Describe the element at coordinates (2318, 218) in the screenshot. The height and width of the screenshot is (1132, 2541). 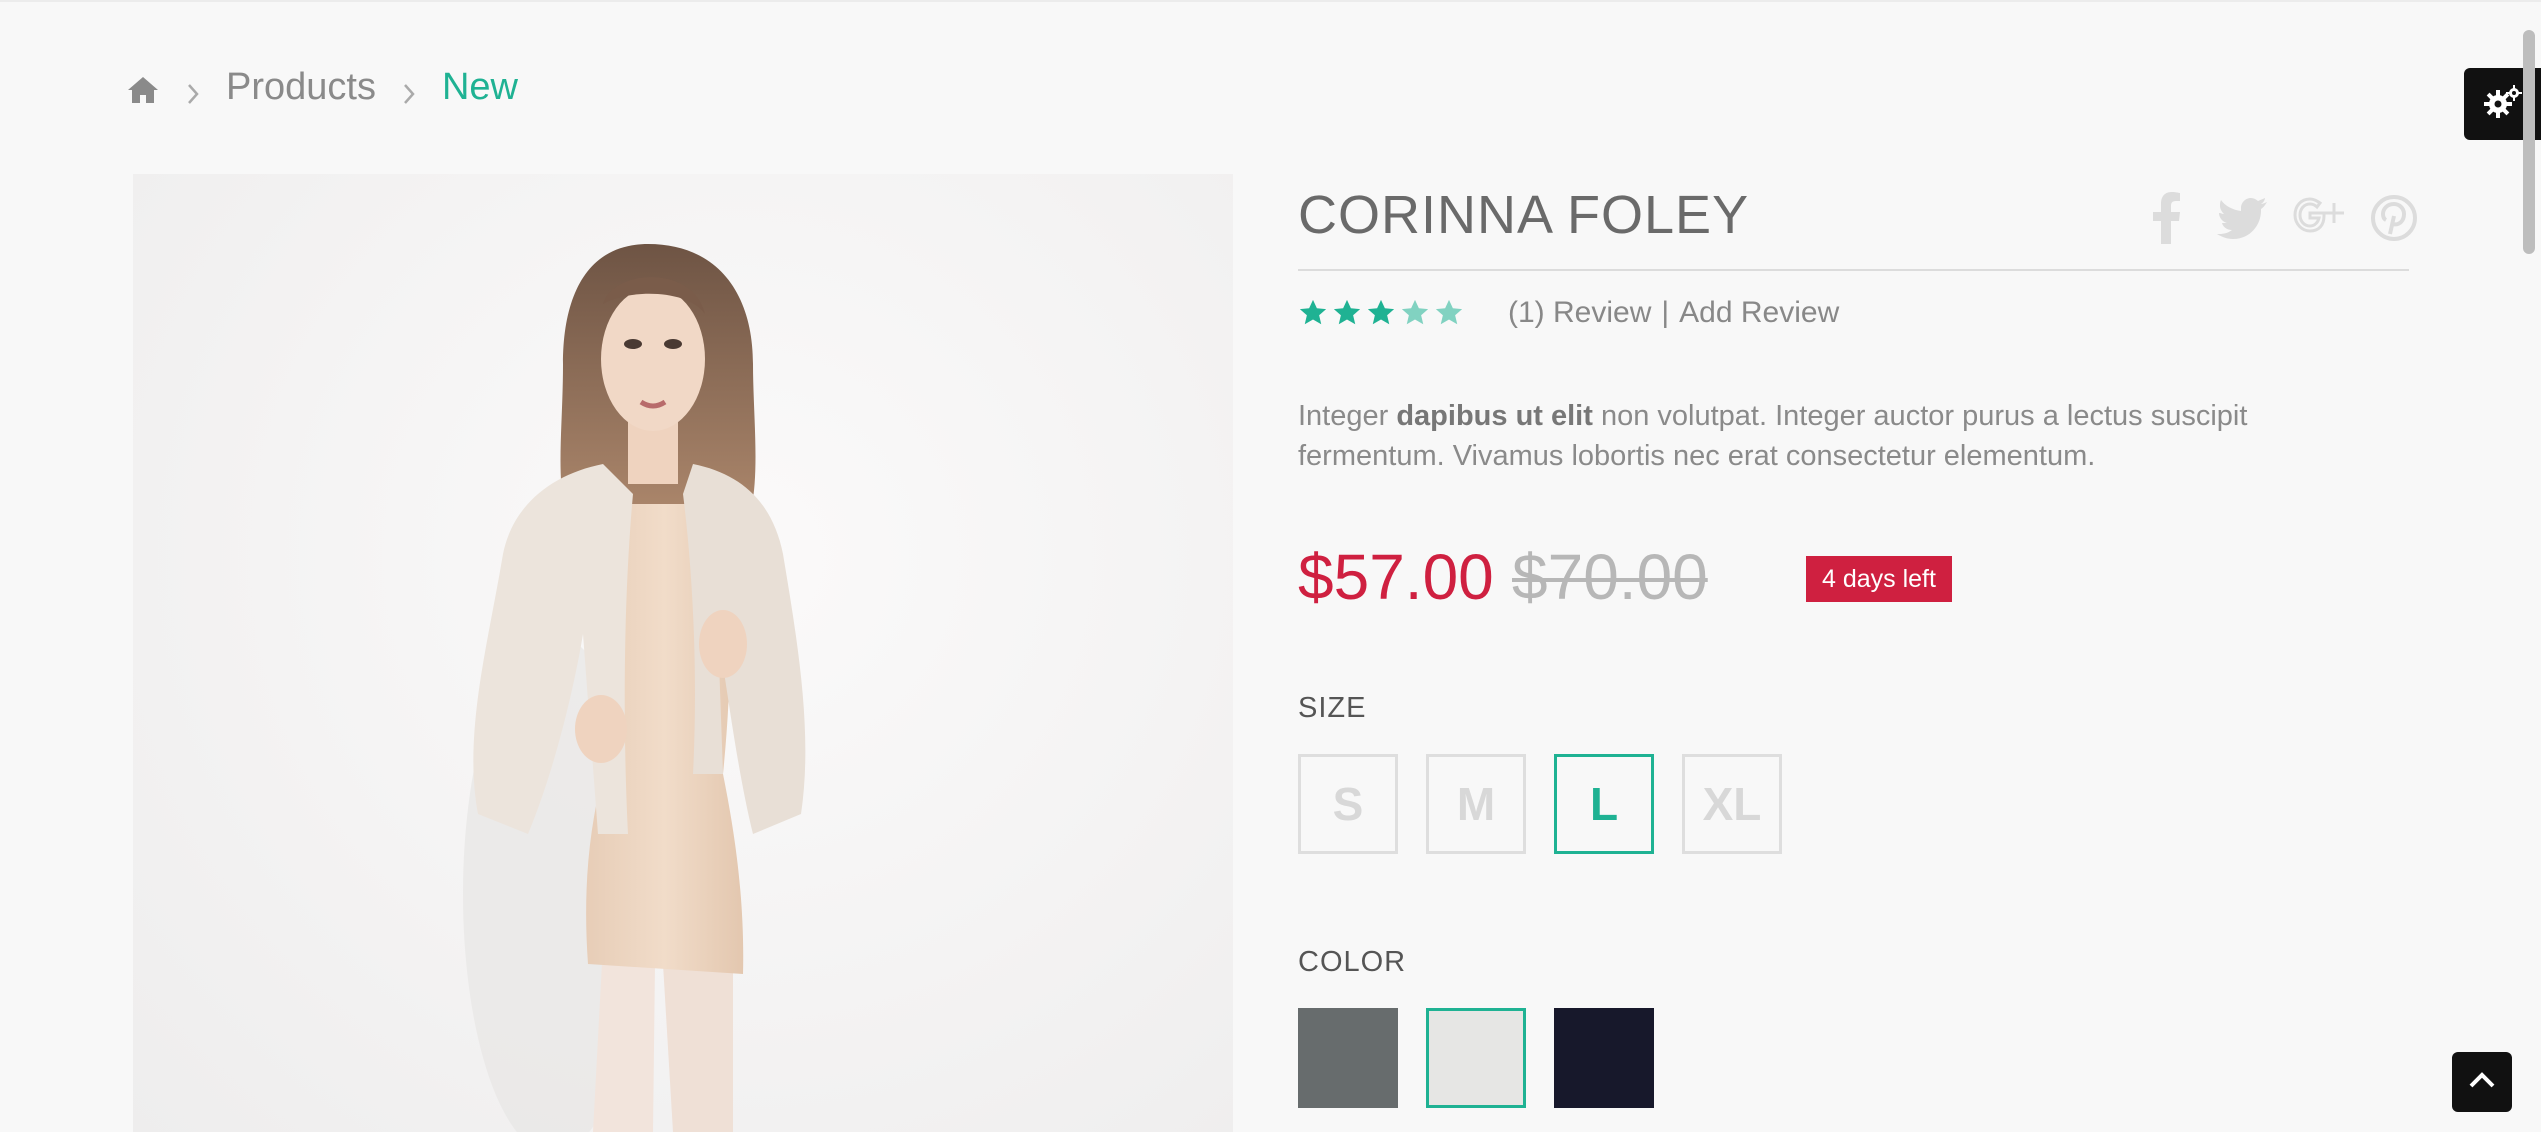
I see `google-plus-icon` at that location.